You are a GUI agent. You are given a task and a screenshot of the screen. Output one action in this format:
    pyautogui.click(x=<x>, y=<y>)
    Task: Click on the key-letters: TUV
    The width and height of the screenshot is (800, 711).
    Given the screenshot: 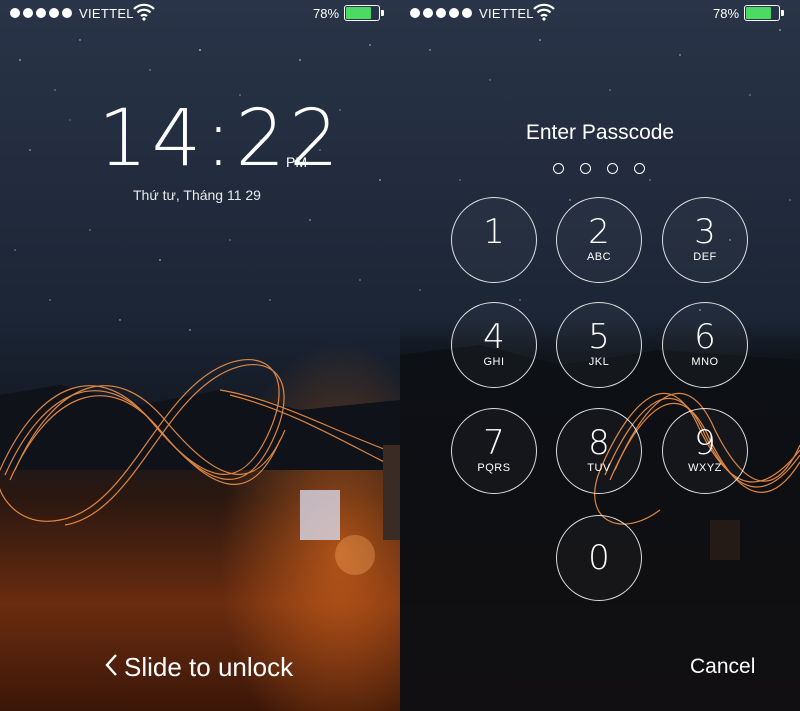 What is the action you would take?
    pyautogui.click(x=599, y=468)
    